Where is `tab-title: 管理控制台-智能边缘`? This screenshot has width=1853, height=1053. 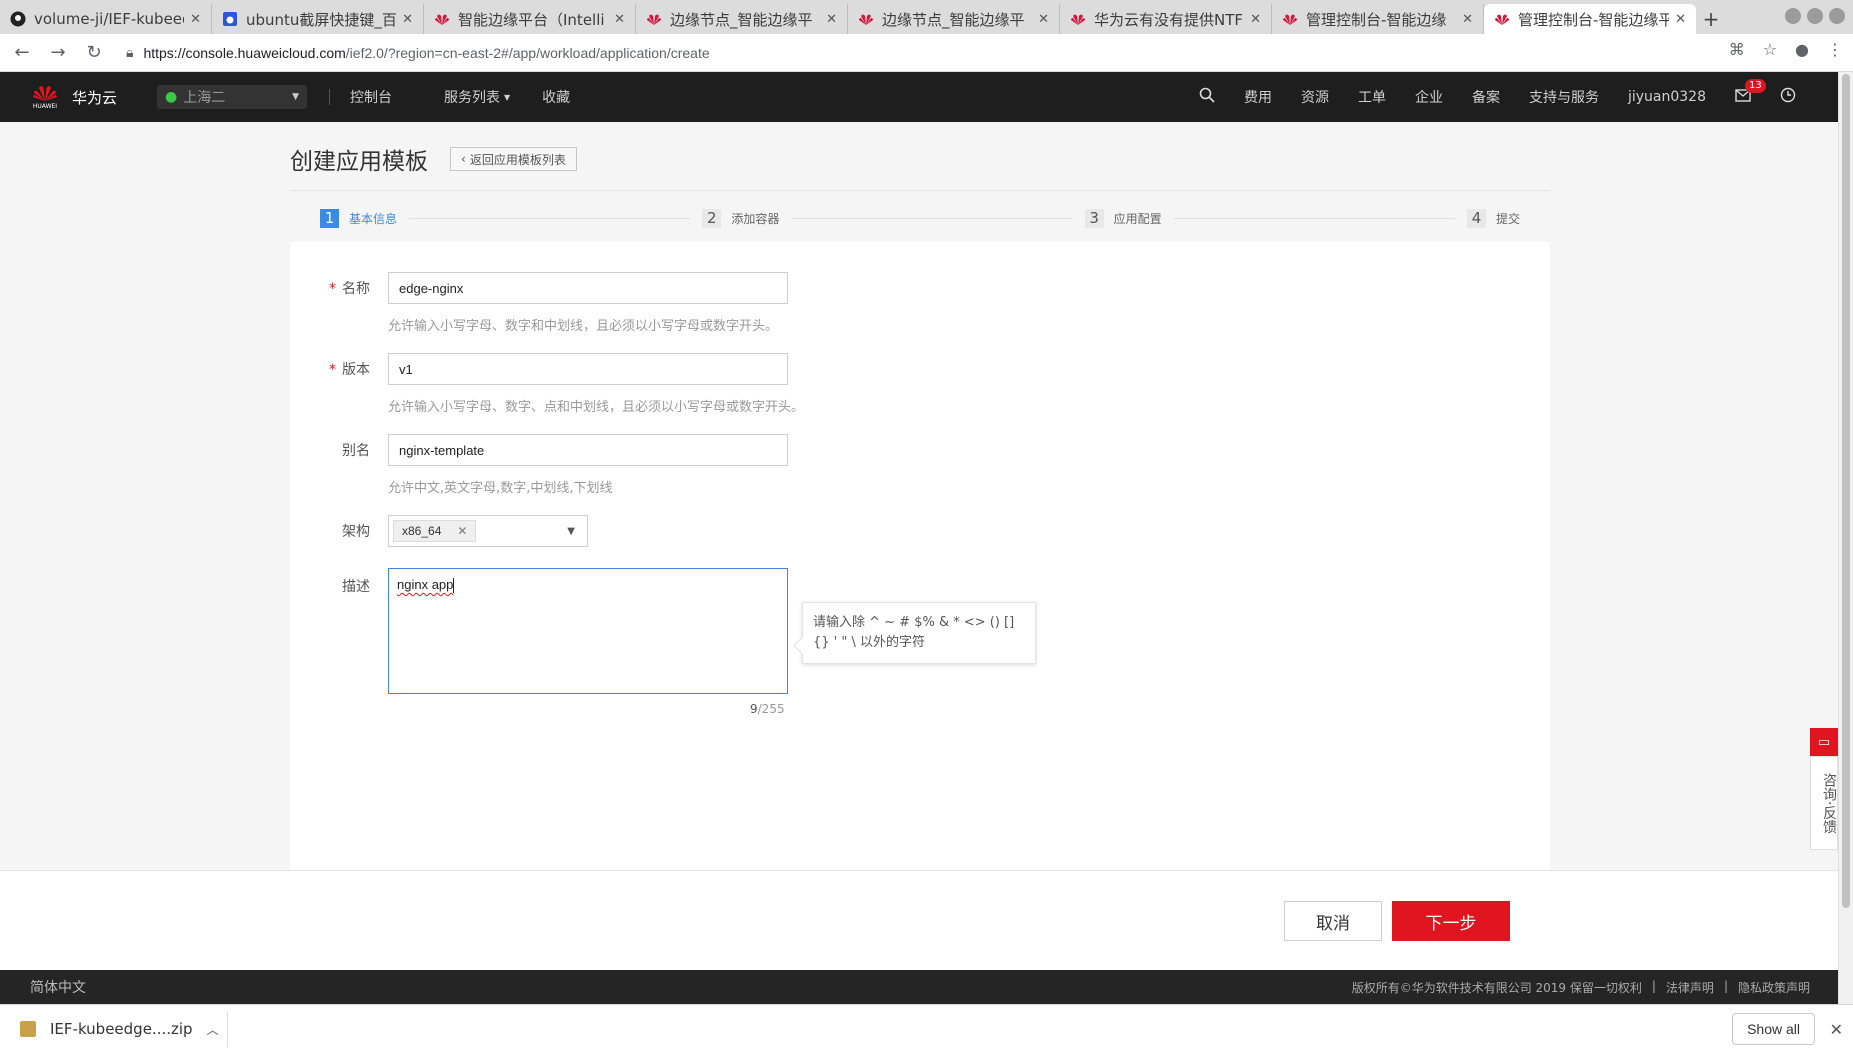
tab-title: 管理控制台-智能边缘 is located at coordinates (1376, 19).